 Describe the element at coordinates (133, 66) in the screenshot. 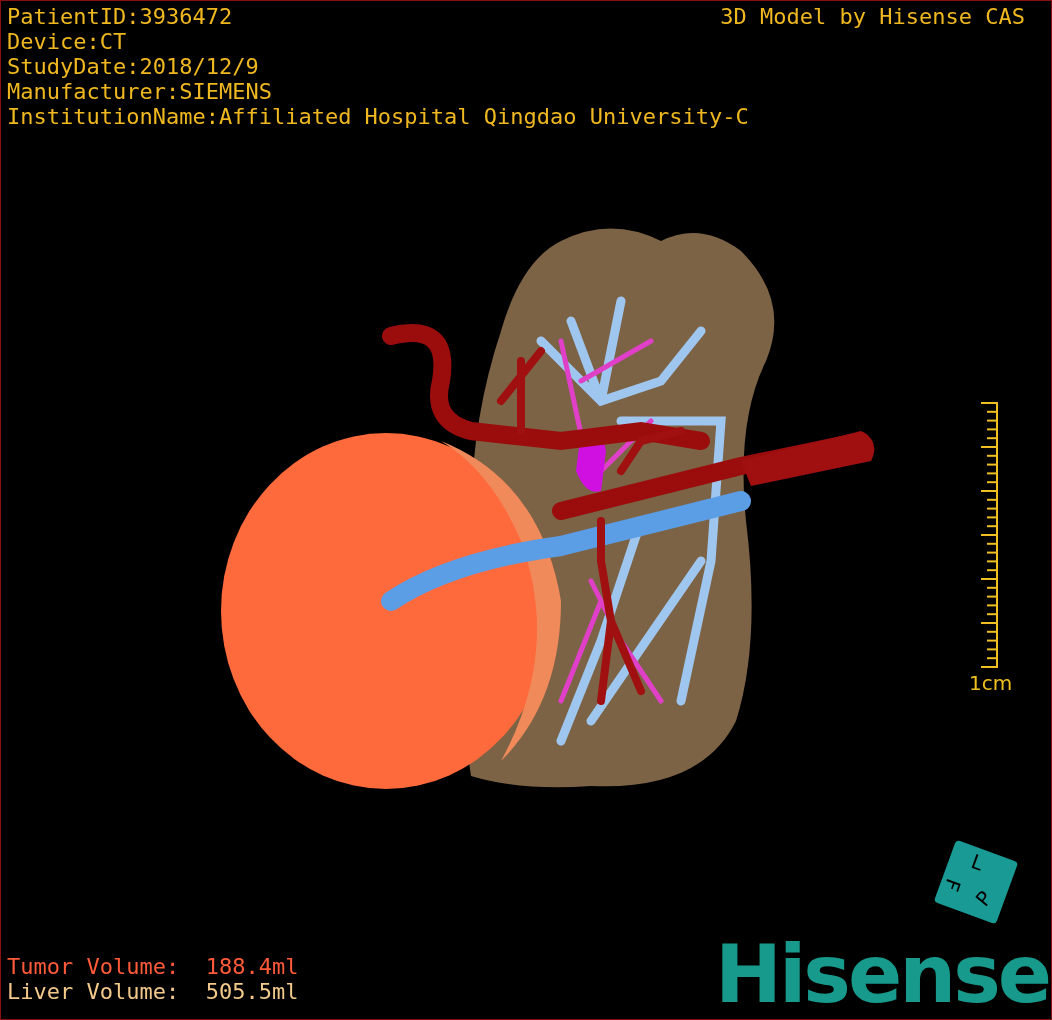

I see `study-info-text: StudyDate:2018/12/9` at that location.